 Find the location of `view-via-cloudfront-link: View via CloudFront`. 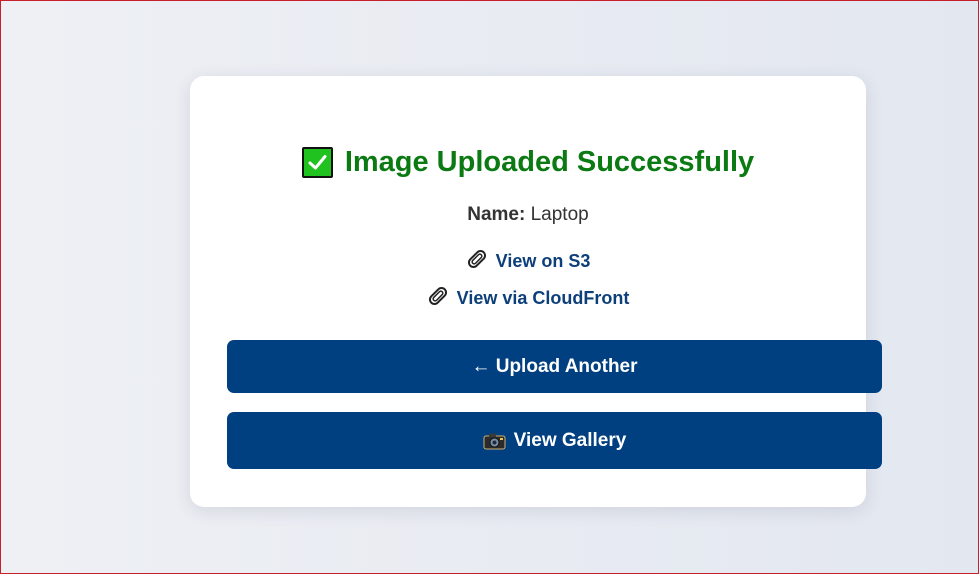

view-via-cloudfront-link: View via CloudFront is located at coordinates (543, 298).